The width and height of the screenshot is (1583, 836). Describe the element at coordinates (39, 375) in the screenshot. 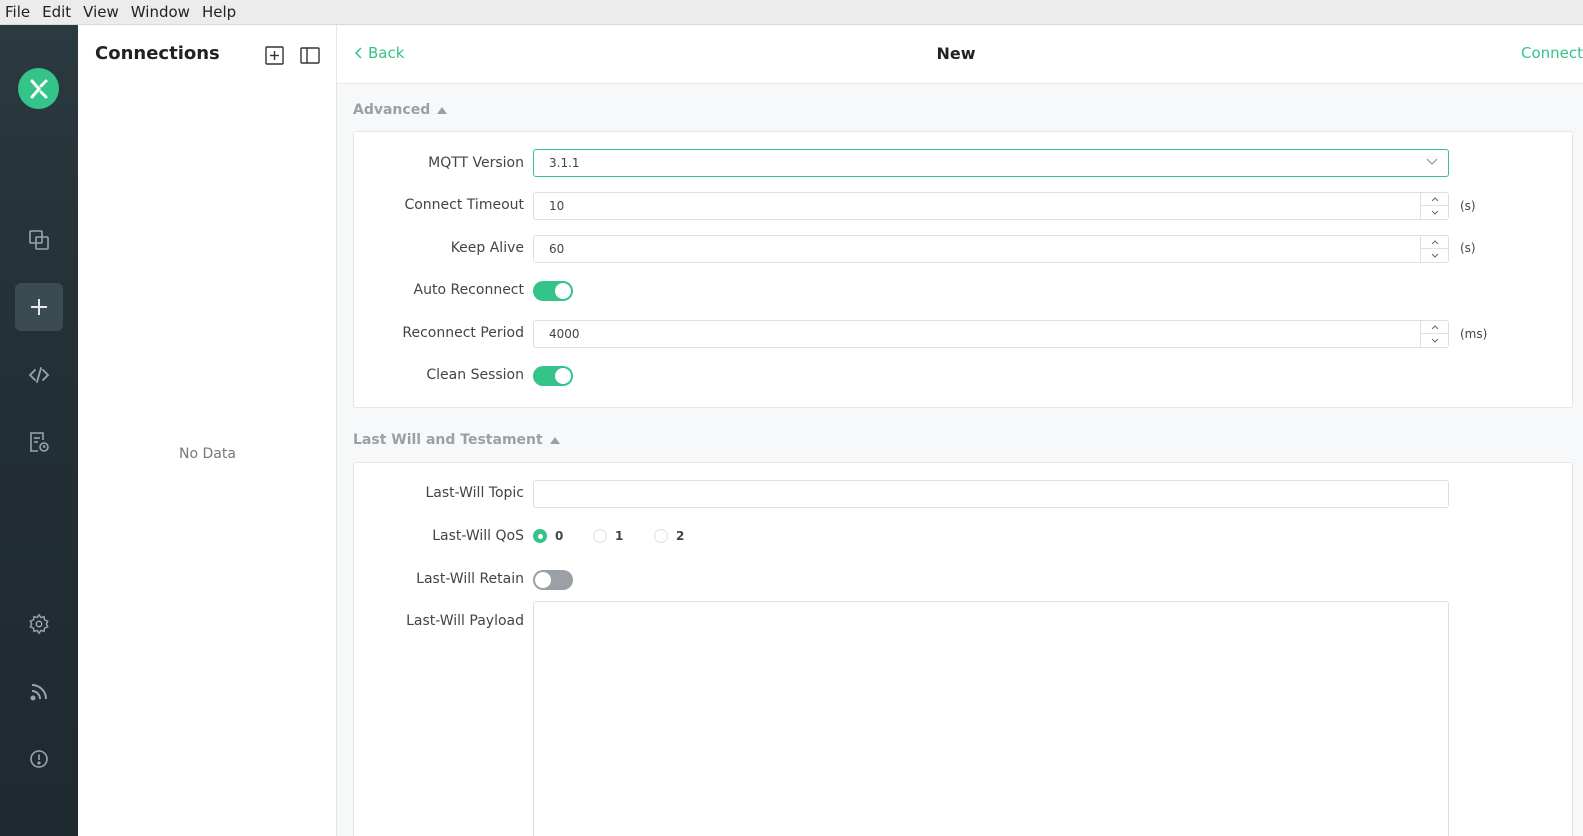

I see `script-code-icon` at that location.